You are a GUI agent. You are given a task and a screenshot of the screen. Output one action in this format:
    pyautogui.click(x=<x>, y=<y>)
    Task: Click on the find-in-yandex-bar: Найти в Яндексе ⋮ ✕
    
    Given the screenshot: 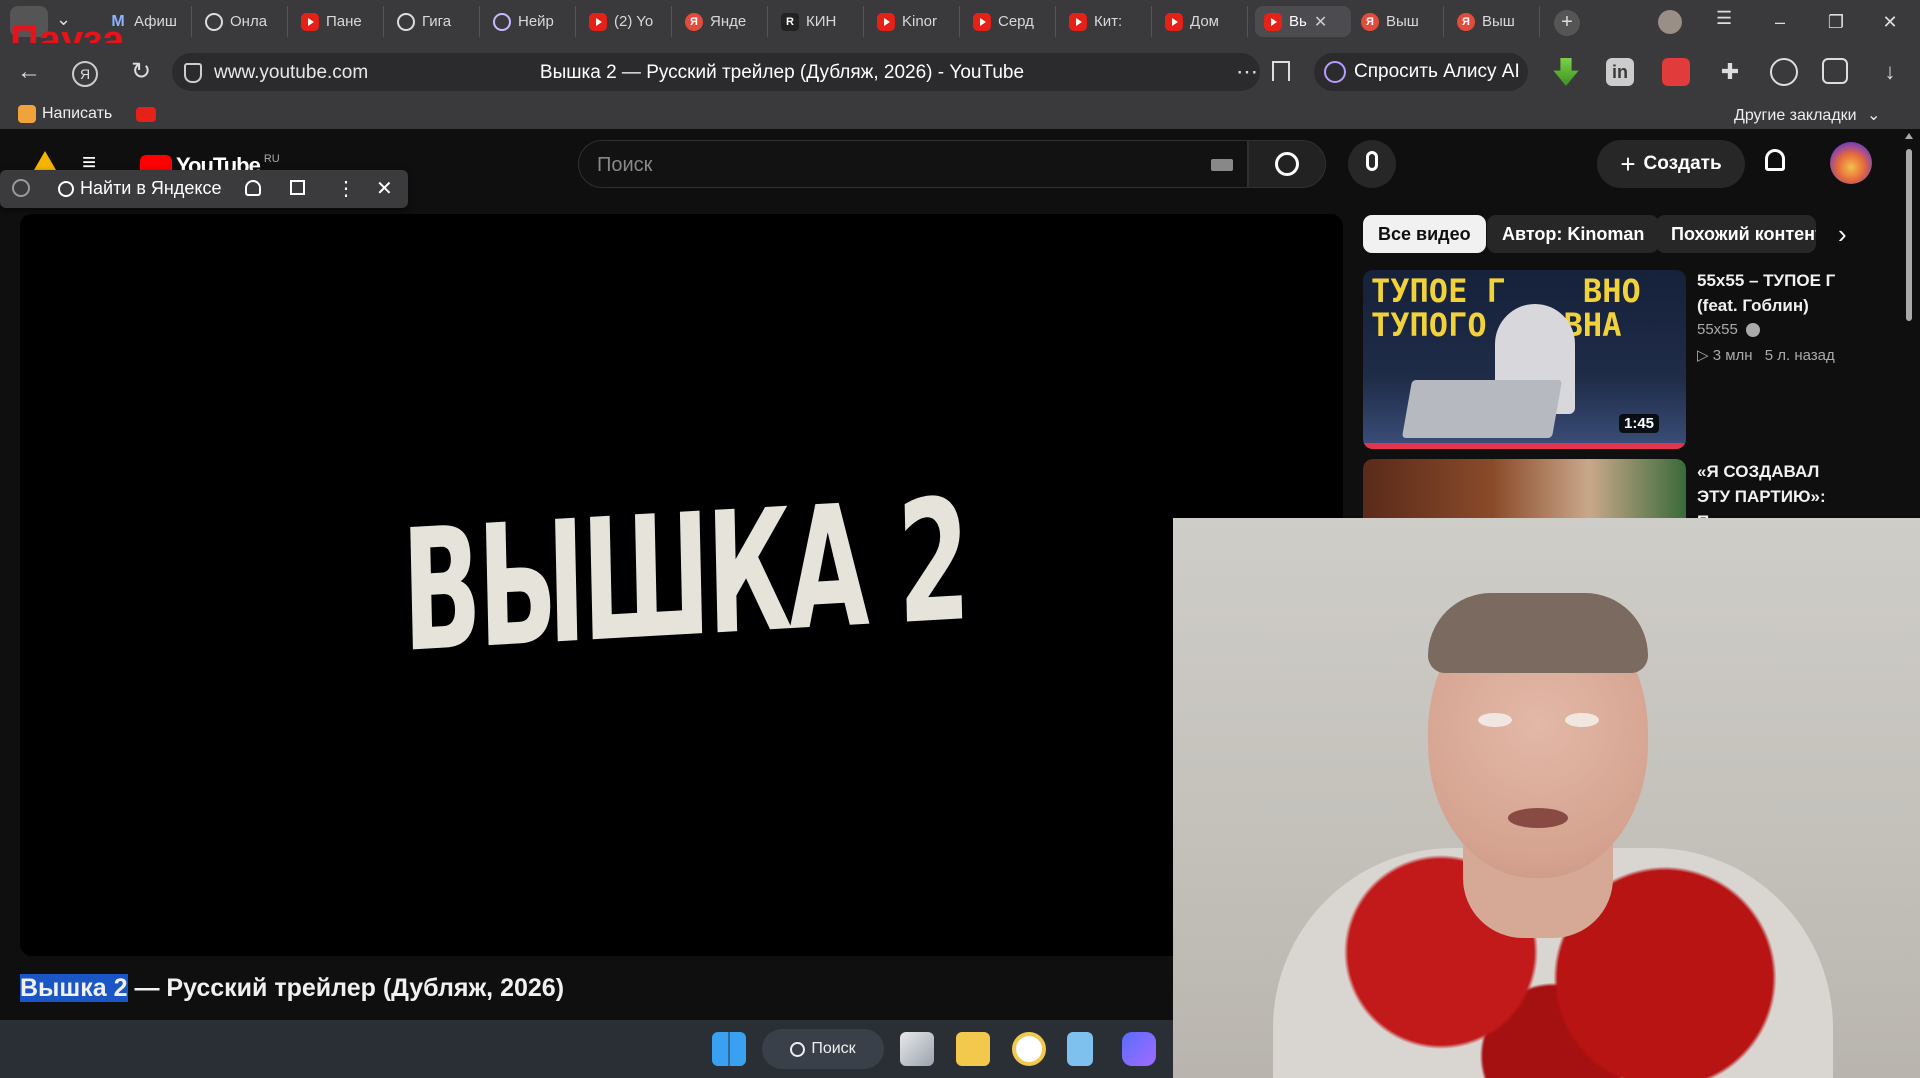 What is the action you would take?
    pyautogui.click(x=204, y=189)
    